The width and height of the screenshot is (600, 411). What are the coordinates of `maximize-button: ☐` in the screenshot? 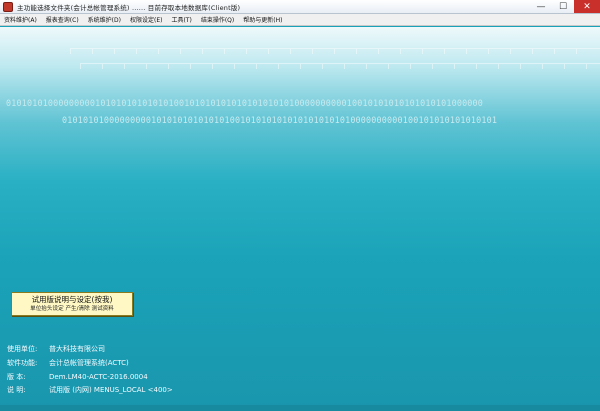 It's located at (563, 6).